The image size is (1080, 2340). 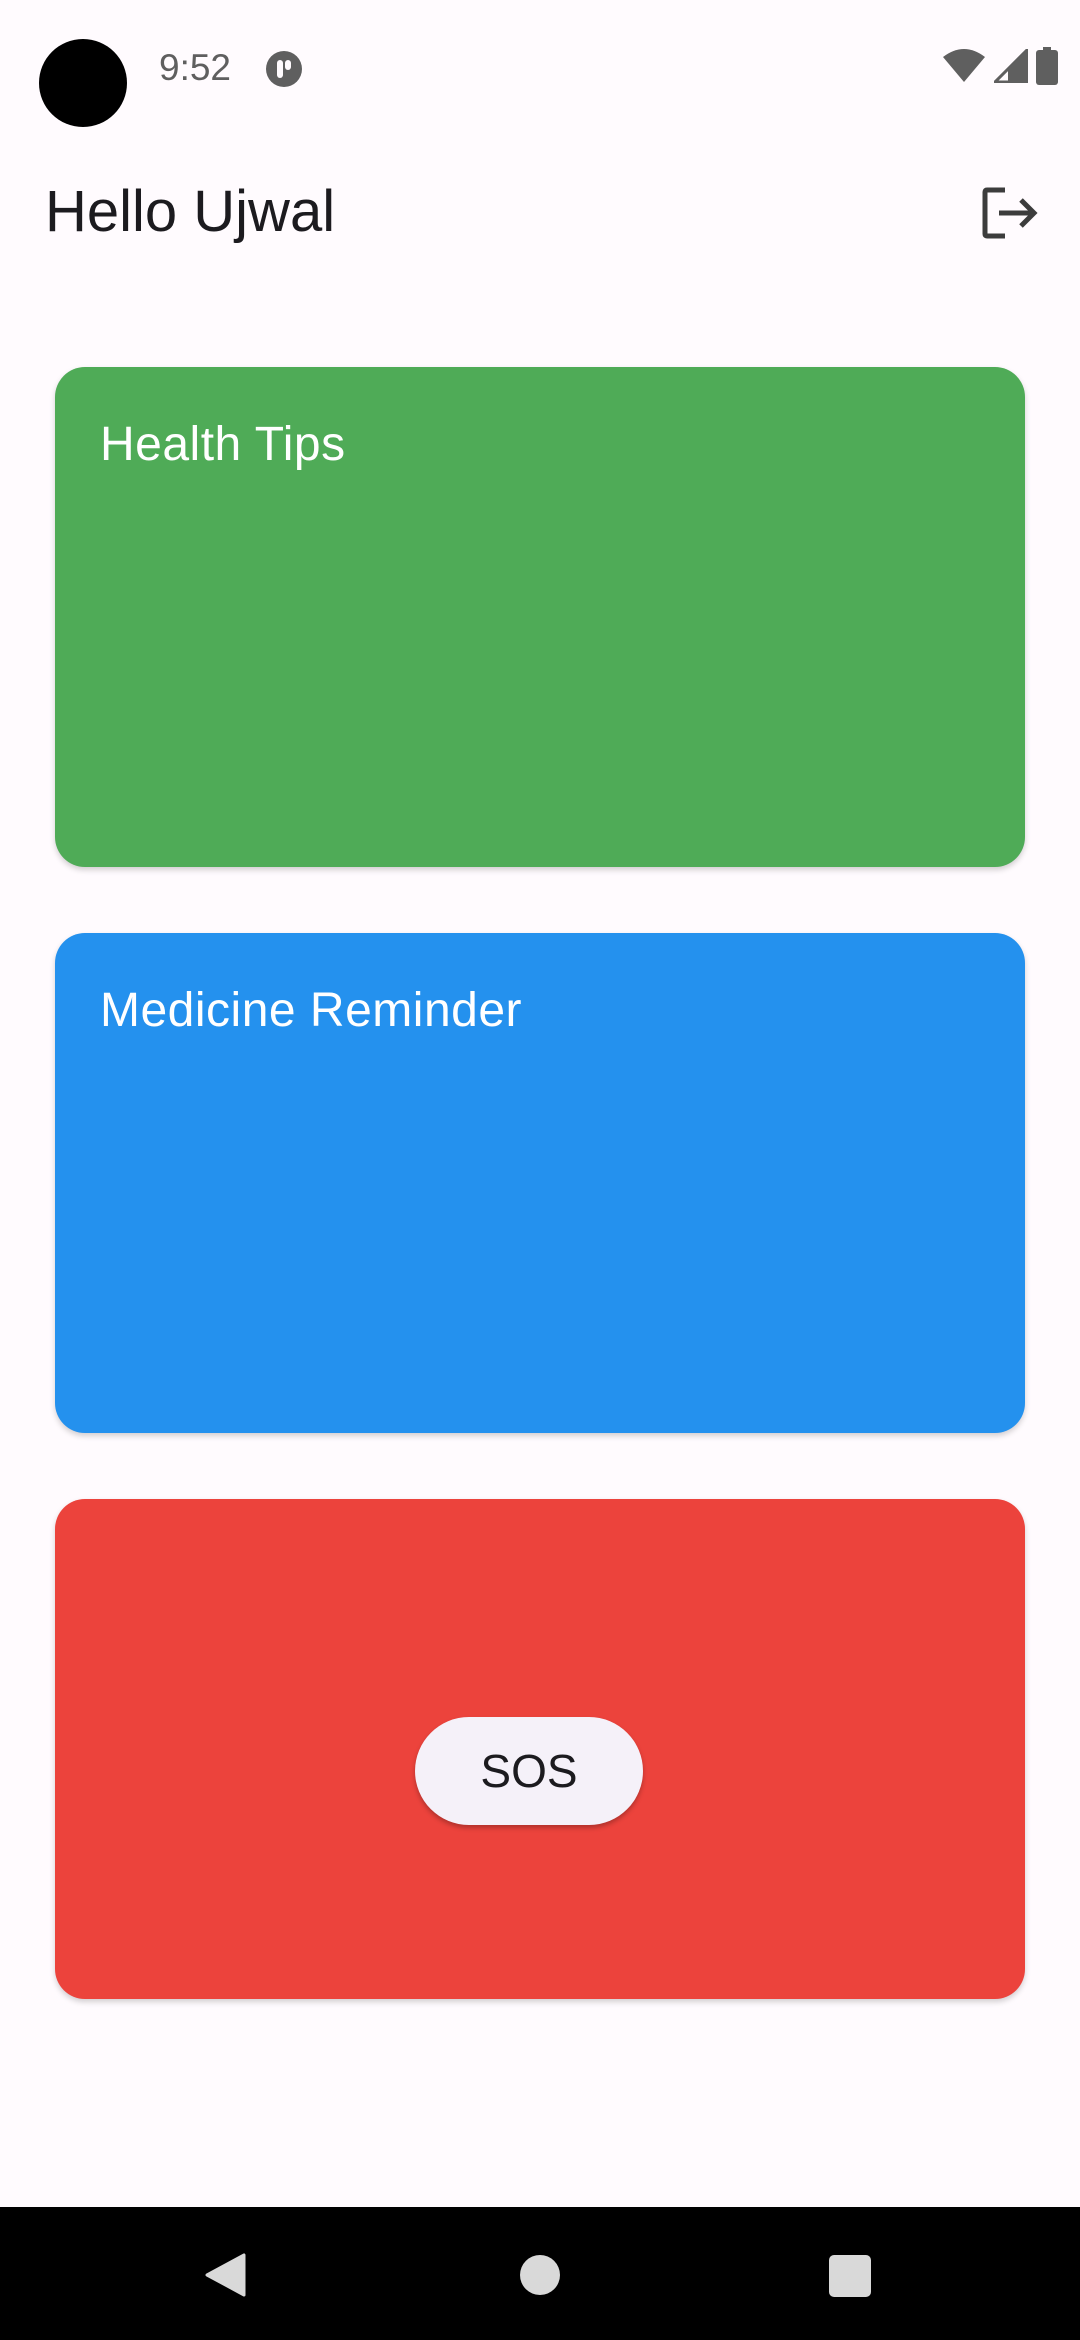 I want to click on system-nav-bar, so click(x=540, y=2273).